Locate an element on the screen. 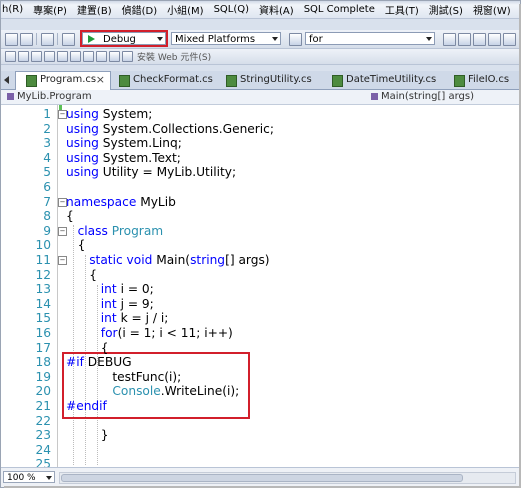 The image size is (521, 488). code-text: #endif is located at coordinates (86, 406).